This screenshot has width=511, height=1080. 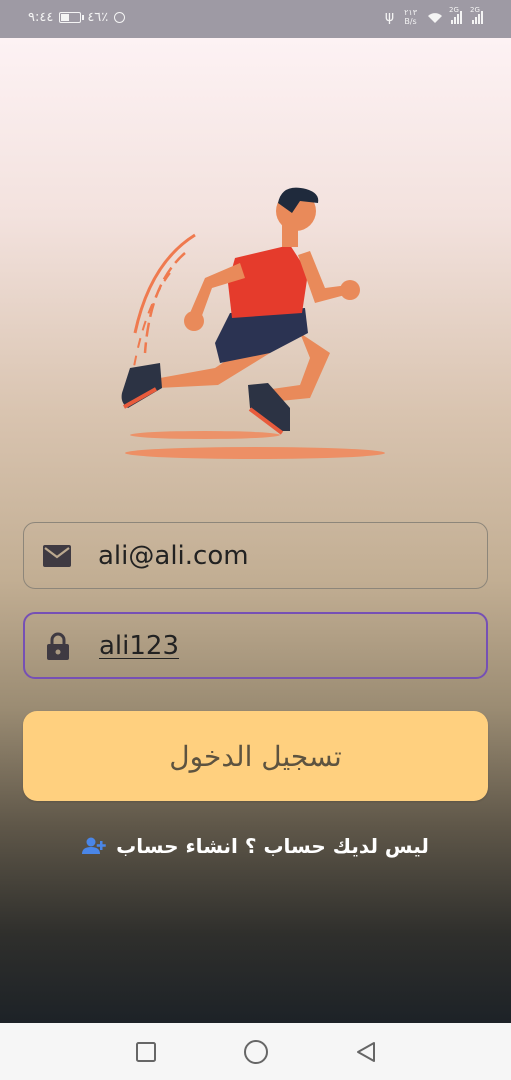 I want to click on wifi-icon, so click(x=434, y=17).